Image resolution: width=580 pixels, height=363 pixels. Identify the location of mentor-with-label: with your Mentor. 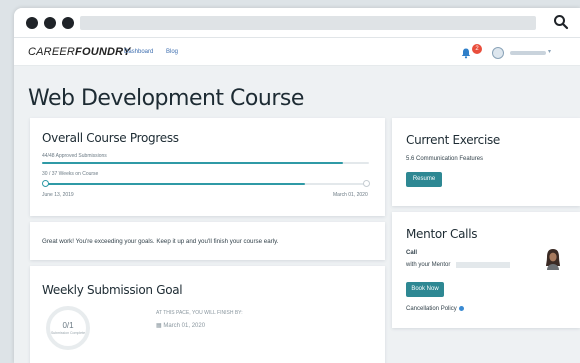
(428, 265).